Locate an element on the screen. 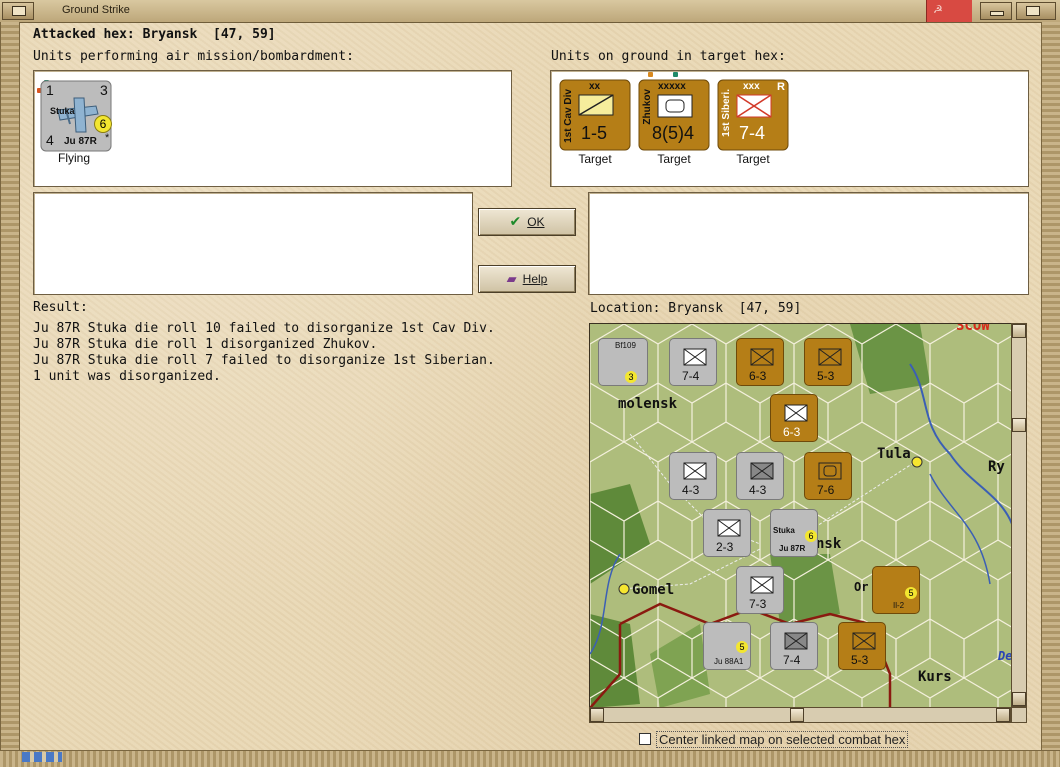 The image size is (1060, 767). scroll-right-button is located at coordinates (1003, 715).